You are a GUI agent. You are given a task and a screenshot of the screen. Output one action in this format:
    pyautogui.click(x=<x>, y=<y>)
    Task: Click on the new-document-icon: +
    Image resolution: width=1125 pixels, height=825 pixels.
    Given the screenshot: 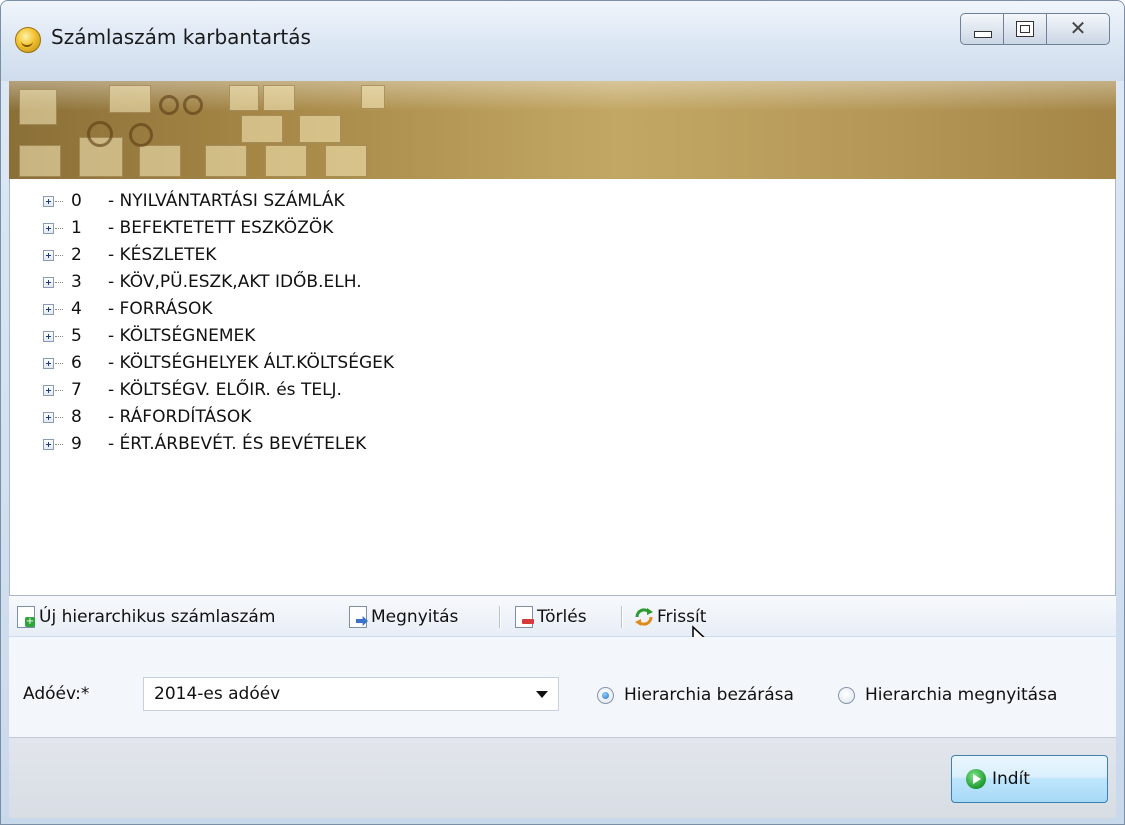 What is the action you would take?
    pyautogui.click(x=26, y=617)
    